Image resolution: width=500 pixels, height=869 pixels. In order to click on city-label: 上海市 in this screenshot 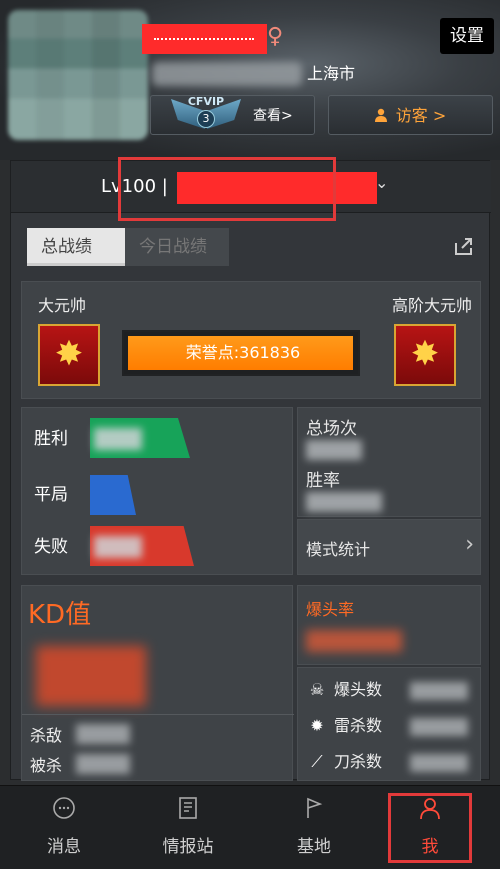, I will do `click(331, 73)`.